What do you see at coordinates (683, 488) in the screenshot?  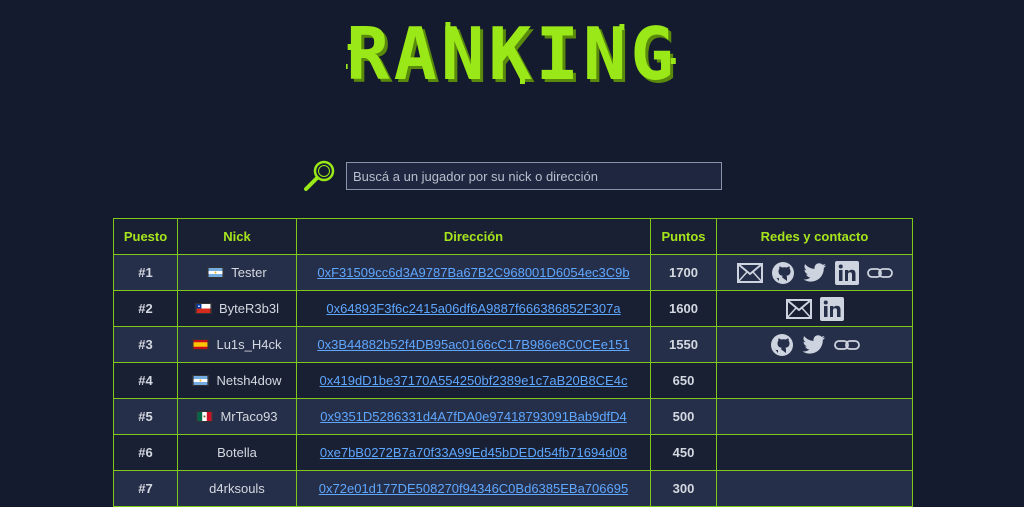 I see `points-cell: 300` at bounding box center [683, 488].